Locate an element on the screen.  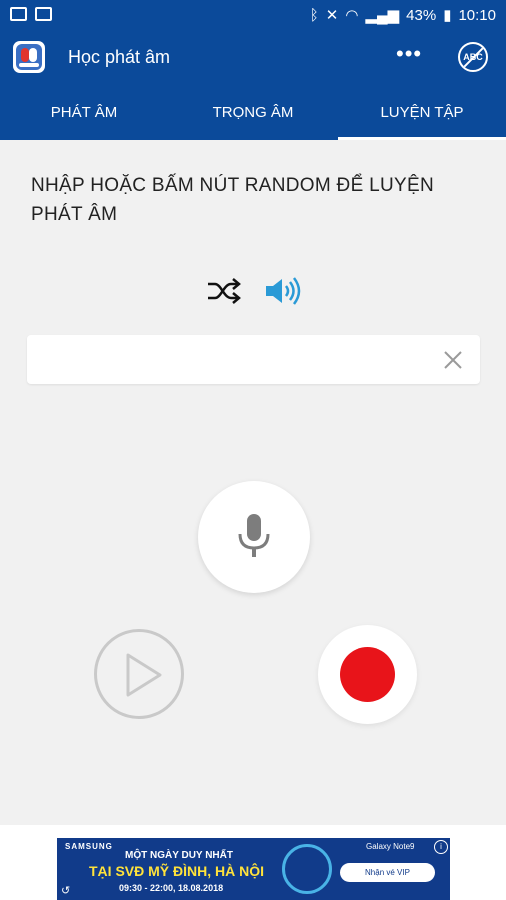
record-icon is located at coordinates (367, 674).